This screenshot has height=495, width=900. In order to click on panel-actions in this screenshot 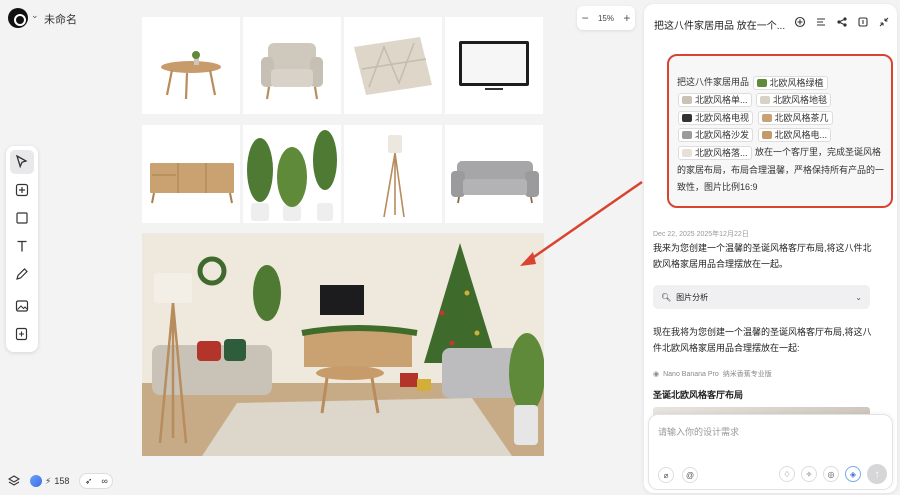, I will do `click(842, 21)`.